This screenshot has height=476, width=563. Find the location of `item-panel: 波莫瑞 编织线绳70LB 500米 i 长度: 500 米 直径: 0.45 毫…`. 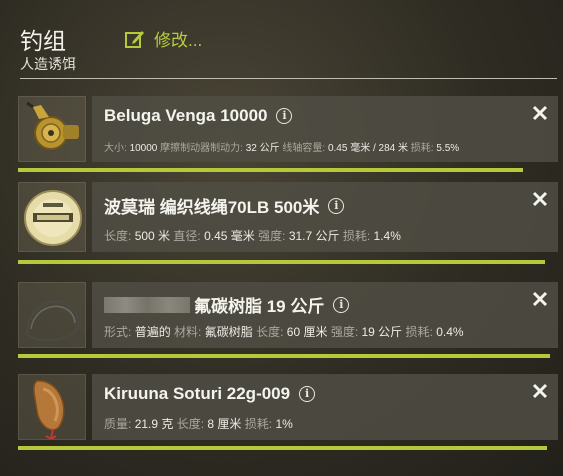

item-panel: 波莫瑞 编织线绳70LB 500米 i 长度: 500 米 直径: 0.45 毫… is located at coordinates (325, 217).